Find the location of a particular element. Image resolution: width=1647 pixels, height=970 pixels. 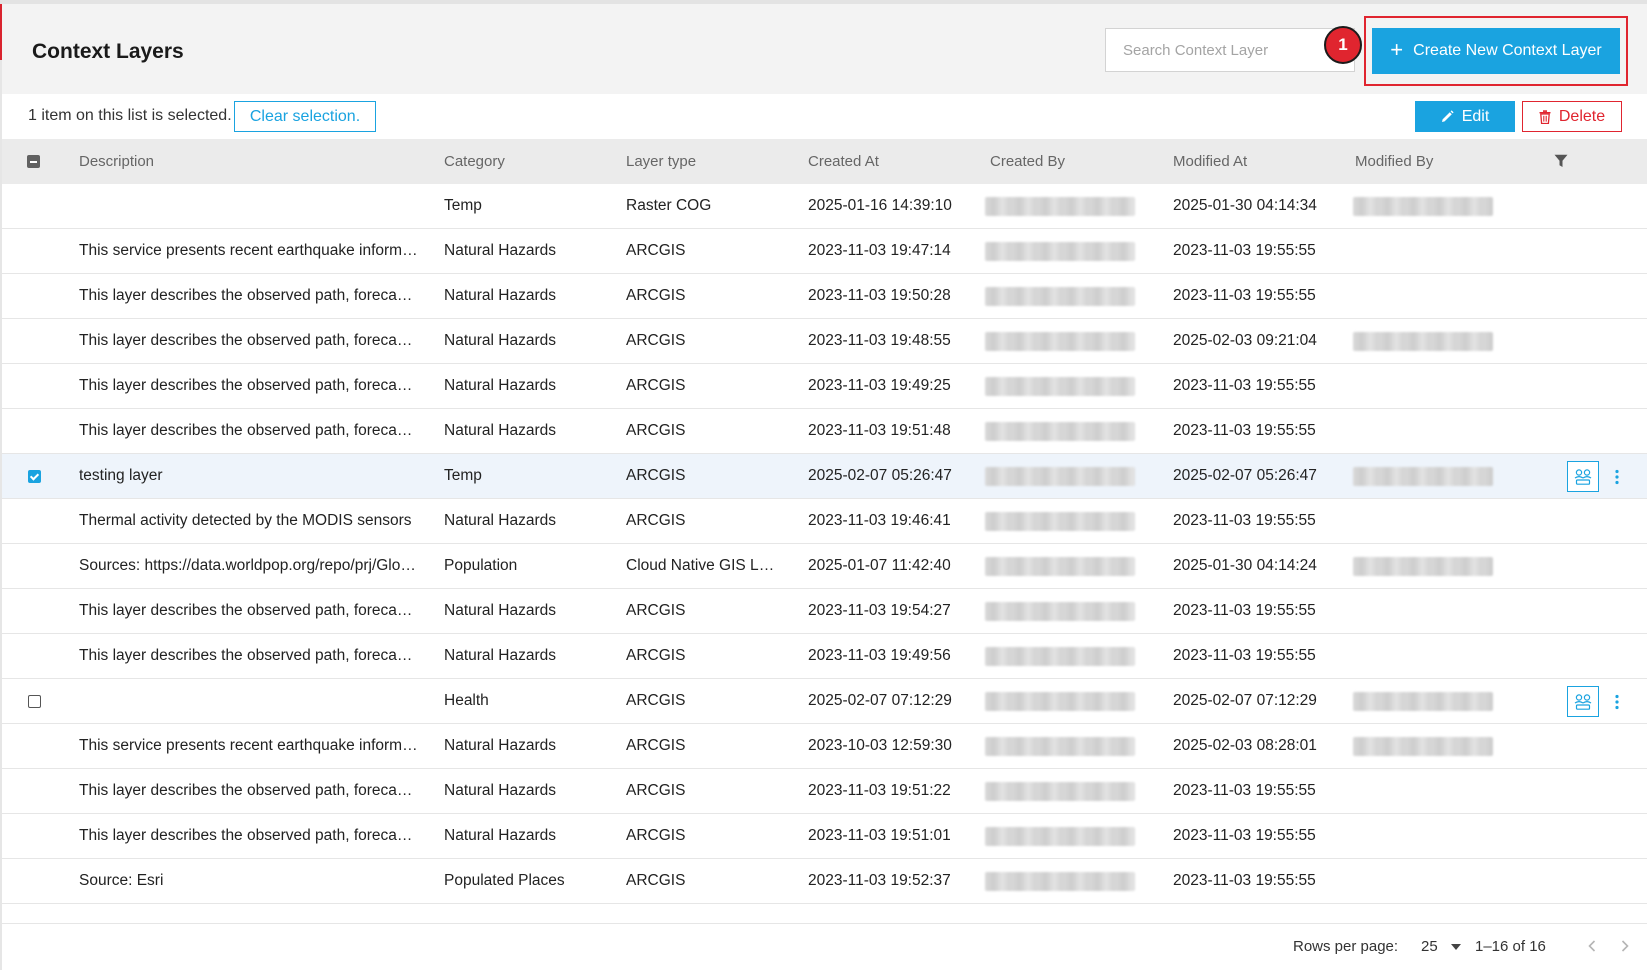

caret-down-icon is located at coordinates (1456, 947).